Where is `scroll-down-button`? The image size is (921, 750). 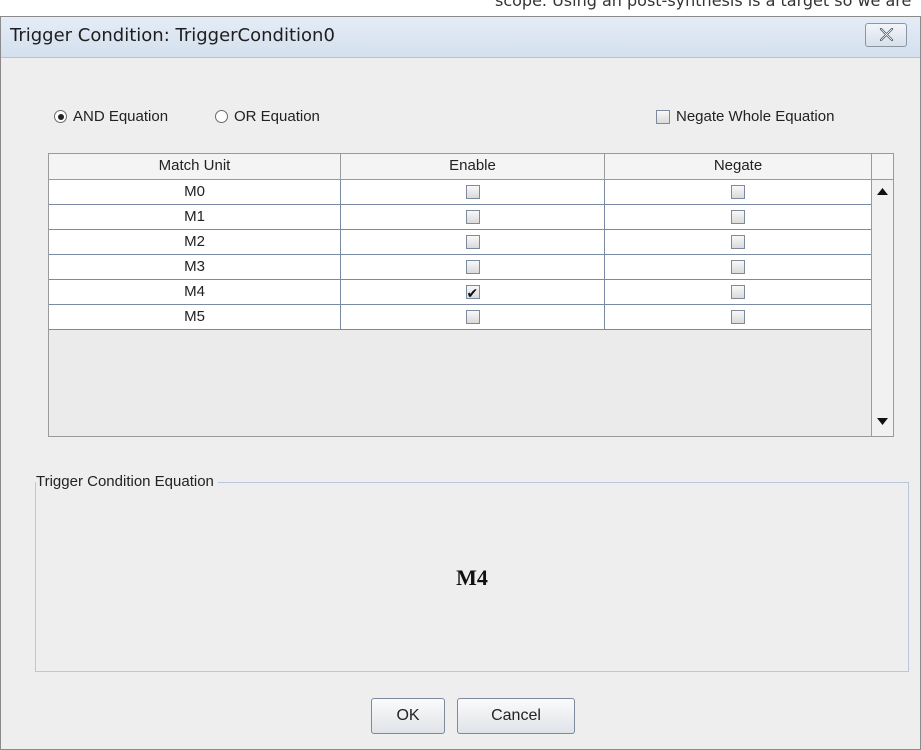
scroll-down-button is located at coordinates (882, 422).